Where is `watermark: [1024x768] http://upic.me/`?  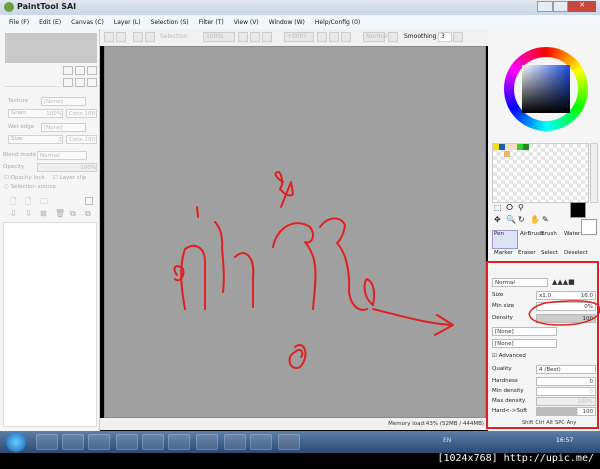
watermark: [1024x768] http://upic.me/ is located at coordinates (515, 458).